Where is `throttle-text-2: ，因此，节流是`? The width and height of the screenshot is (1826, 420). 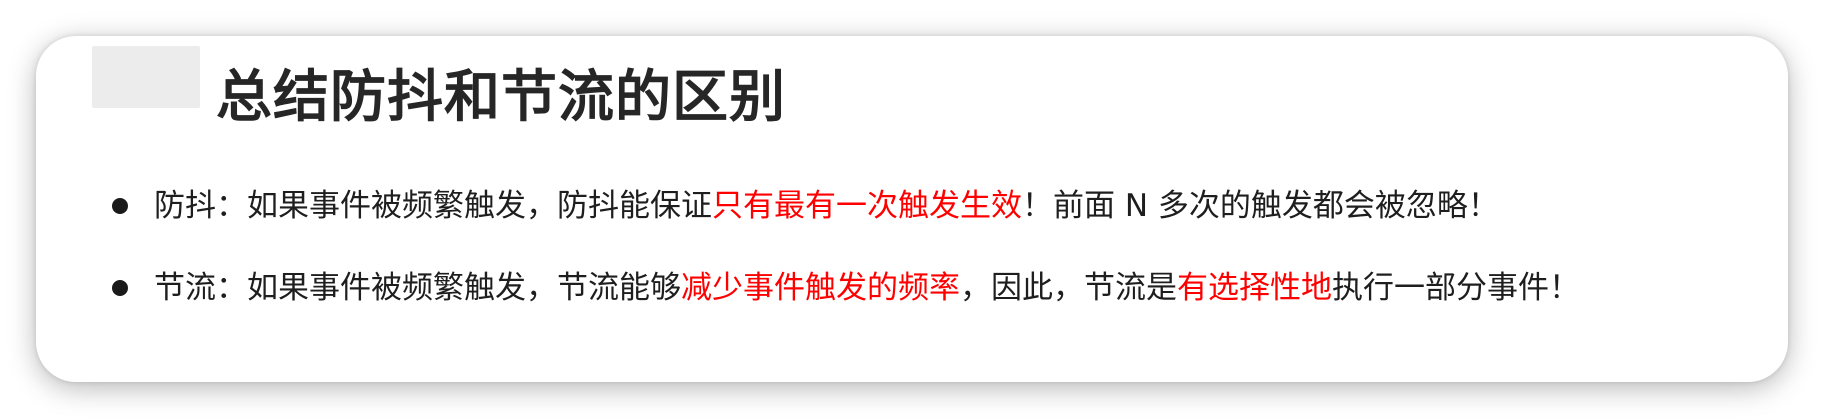 throttle-text-2: ，因此，节流是 is located at coordinates (1068, 288).